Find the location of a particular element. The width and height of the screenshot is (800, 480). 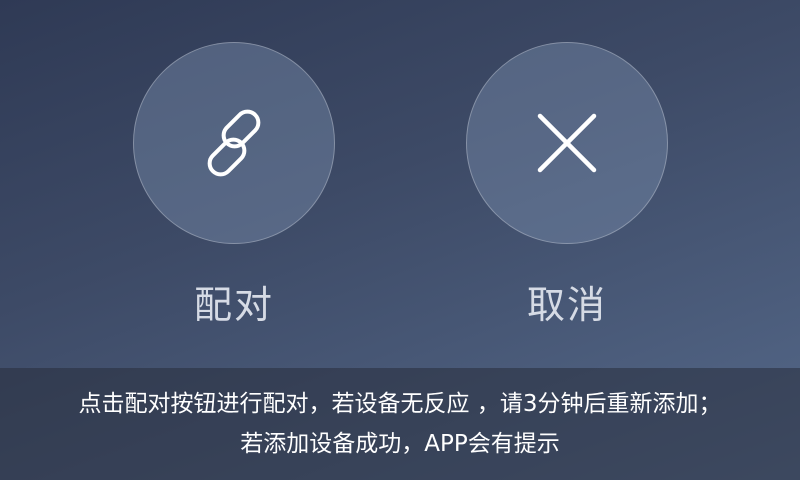

pair-label: 配对 is located at coordinates (233, 305).